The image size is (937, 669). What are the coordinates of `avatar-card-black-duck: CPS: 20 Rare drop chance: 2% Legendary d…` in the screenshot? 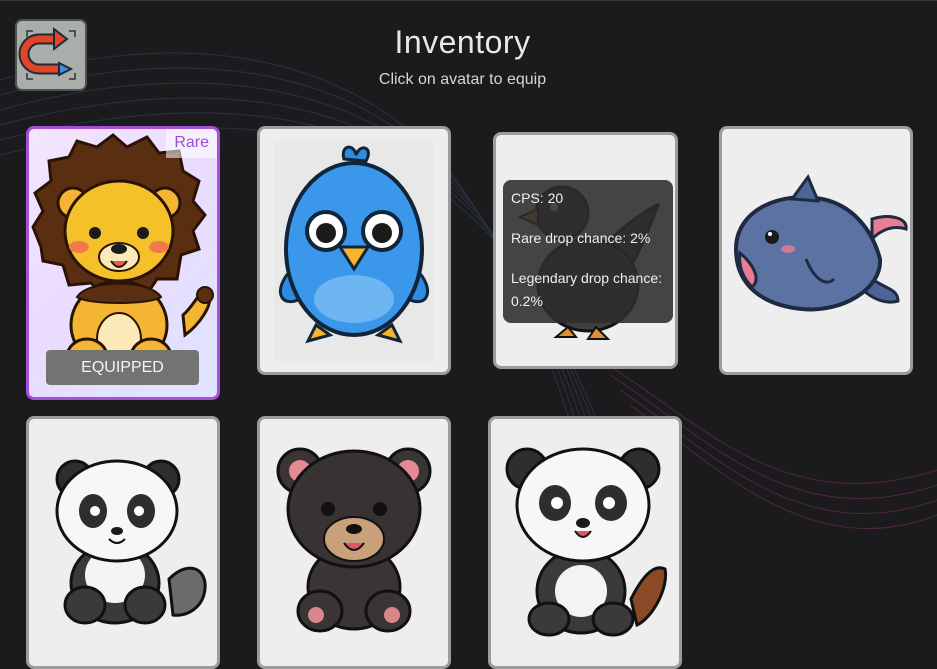 It's located at (585, 250).